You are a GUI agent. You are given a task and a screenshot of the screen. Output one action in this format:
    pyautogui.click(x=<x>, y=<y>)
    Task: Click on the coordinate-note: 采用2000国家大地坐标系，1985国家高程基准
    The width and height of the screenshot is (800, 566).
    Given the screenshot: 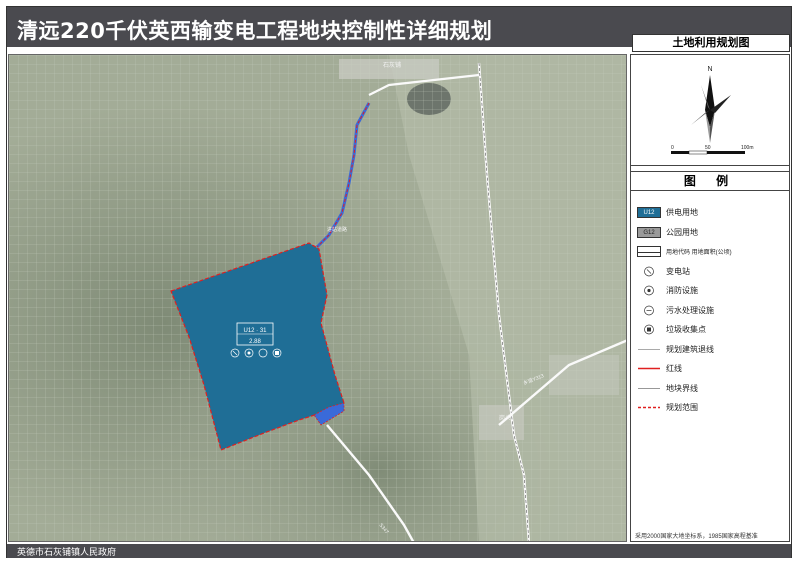 What is the action you would take?
    pyautogui.click(x=696, y=537)
    